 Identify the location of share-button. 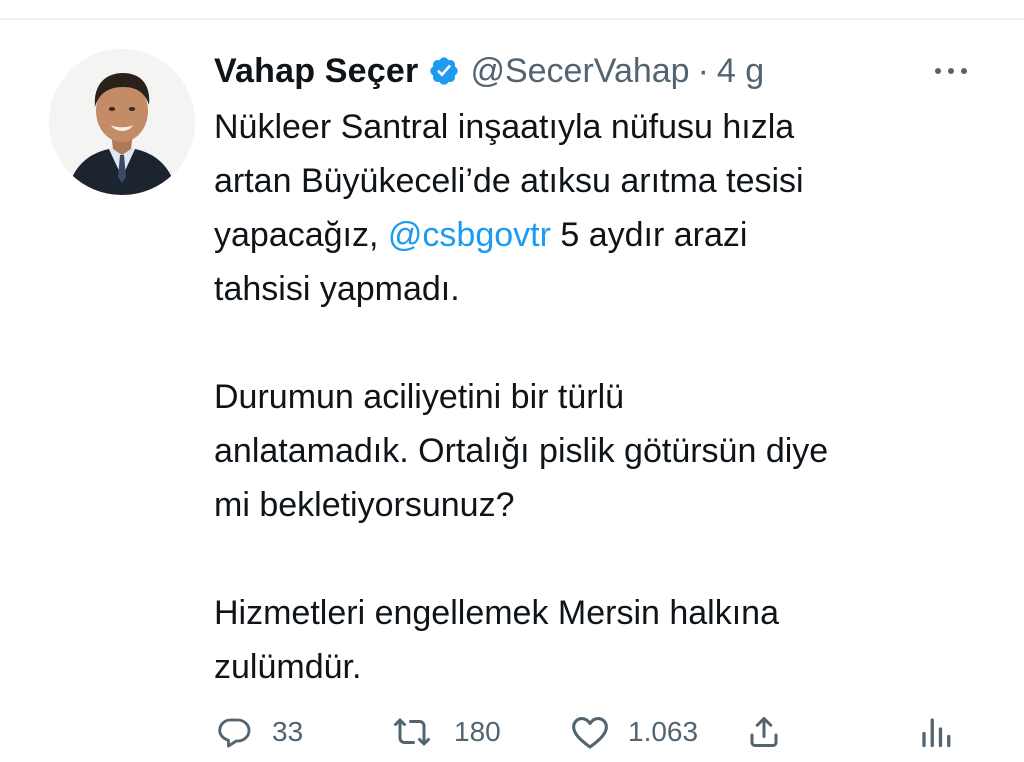
(764, 732).